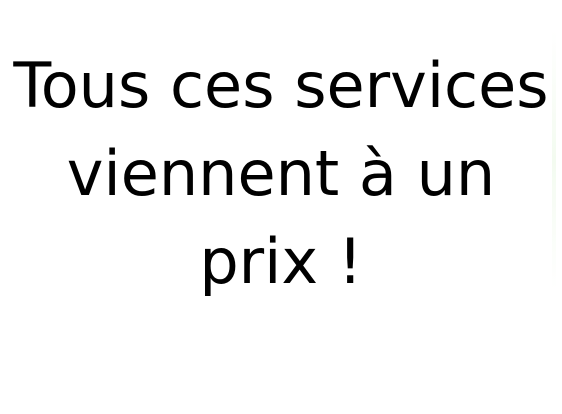 Image resolution: width=562 pixels, height=414 pixels. What do you see at coordinates (281, 261) in the screenshot?
I see `headline-line-3: prix !` at bounding box center [281, 261].